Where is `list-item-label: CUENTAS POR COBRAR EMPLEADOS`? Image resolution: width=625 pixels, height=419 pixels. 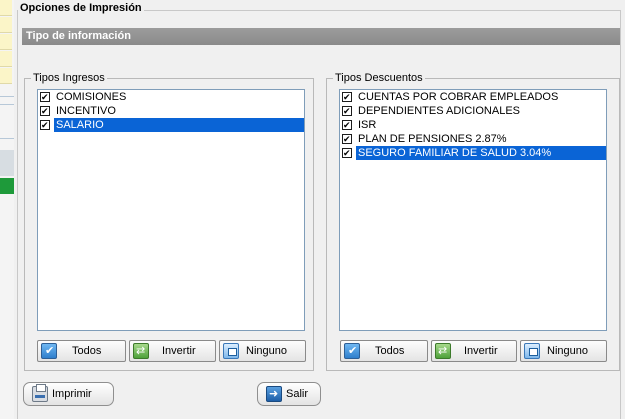 list-item-label: CUENTAS POR COBRAR EMPLEADOS is located at coordinates (458, 97).